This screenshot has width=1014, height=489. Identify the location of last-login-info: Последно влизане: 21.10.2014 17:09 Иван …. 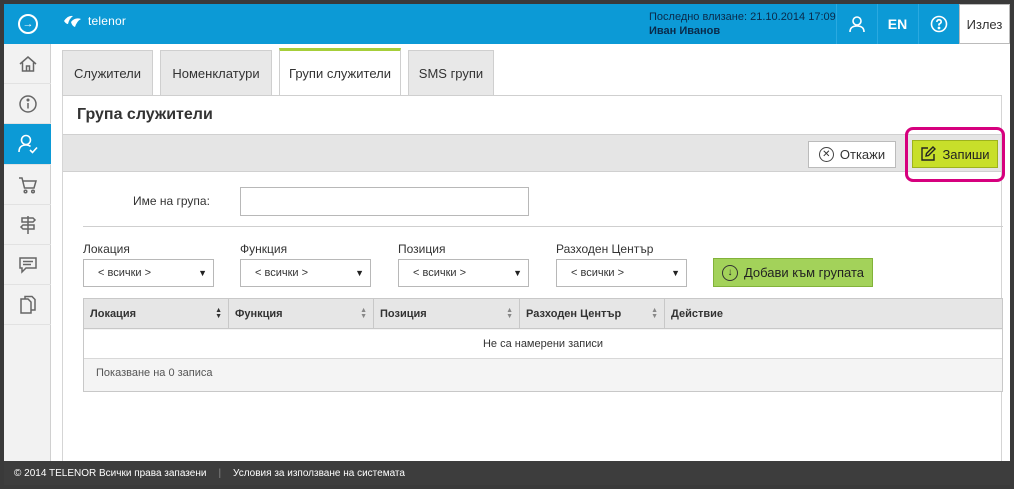
(742, 24).